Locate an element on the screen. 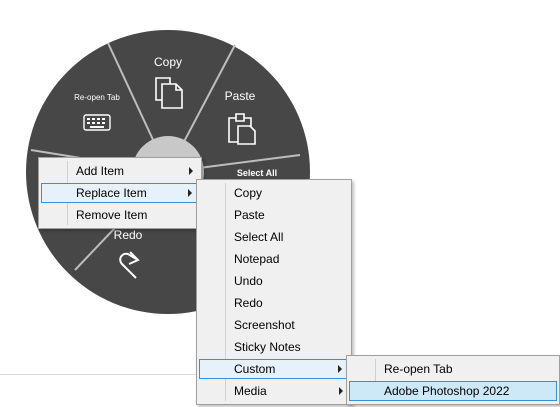 The width and height of the screenshot is (560, 407). menu-item-replace-item: Replace Item is located at coordinates (120, 193).